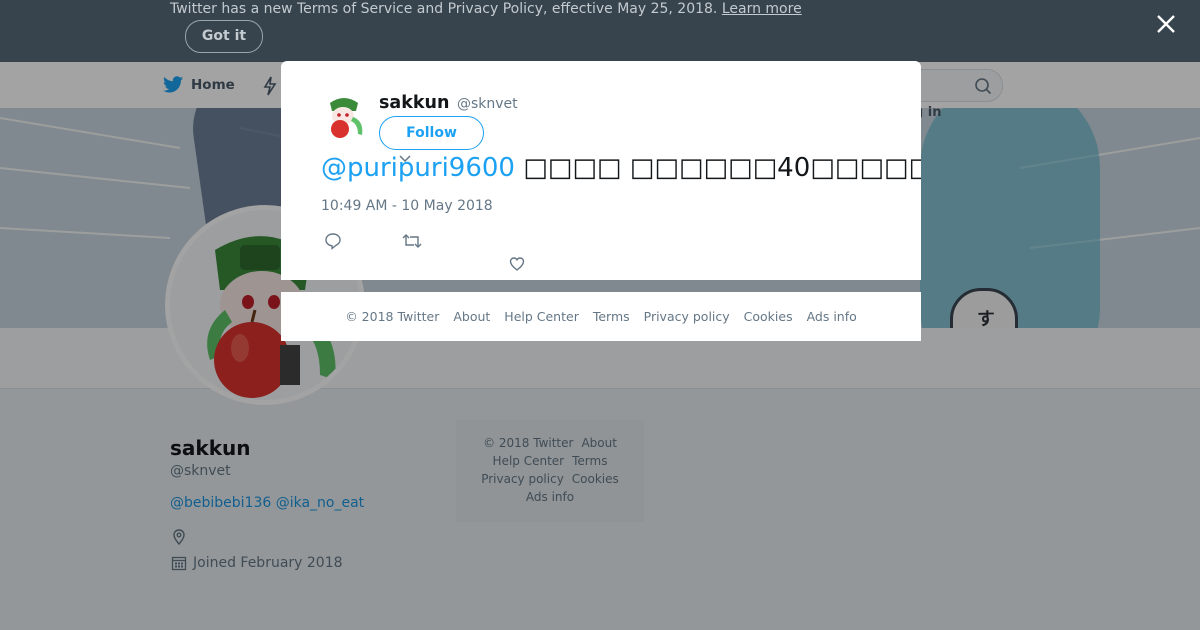 The height and width of the screenshot is (630, 1200). I want to click on tweet-author-handle: @sknvet, so click(487, 104).